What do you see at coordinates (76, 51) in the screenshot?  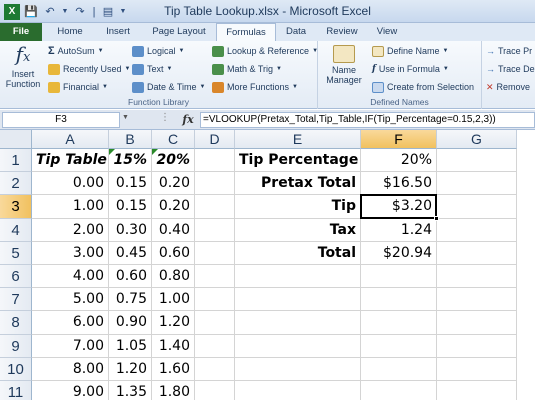 I see `autosum-button: Σ AutoSum ▼` at bounding box center [76, 51].